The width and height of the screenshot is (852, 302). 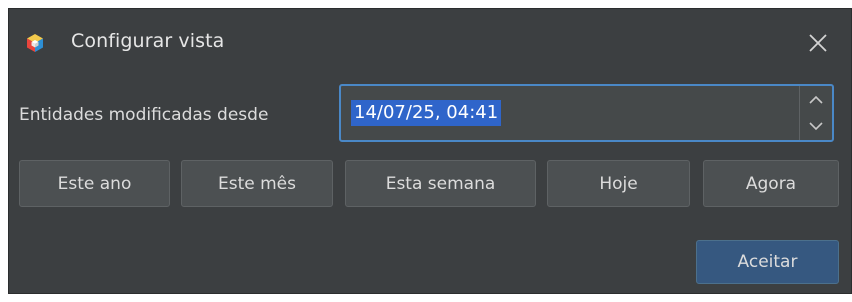 What do you see at coordinates (144, 115) in the screenshot?
I see `modified-since-label: Entidades modificadas desde` at bounding box center [144, 115].